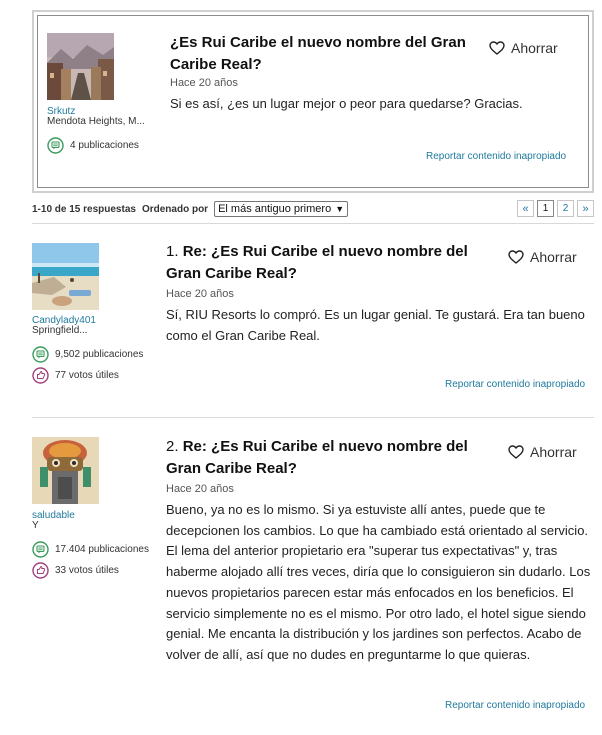 The width and height of the screenshot is (602, 735). I want to click on helpful-votes: 77 votos útiles, so click(75, 375).